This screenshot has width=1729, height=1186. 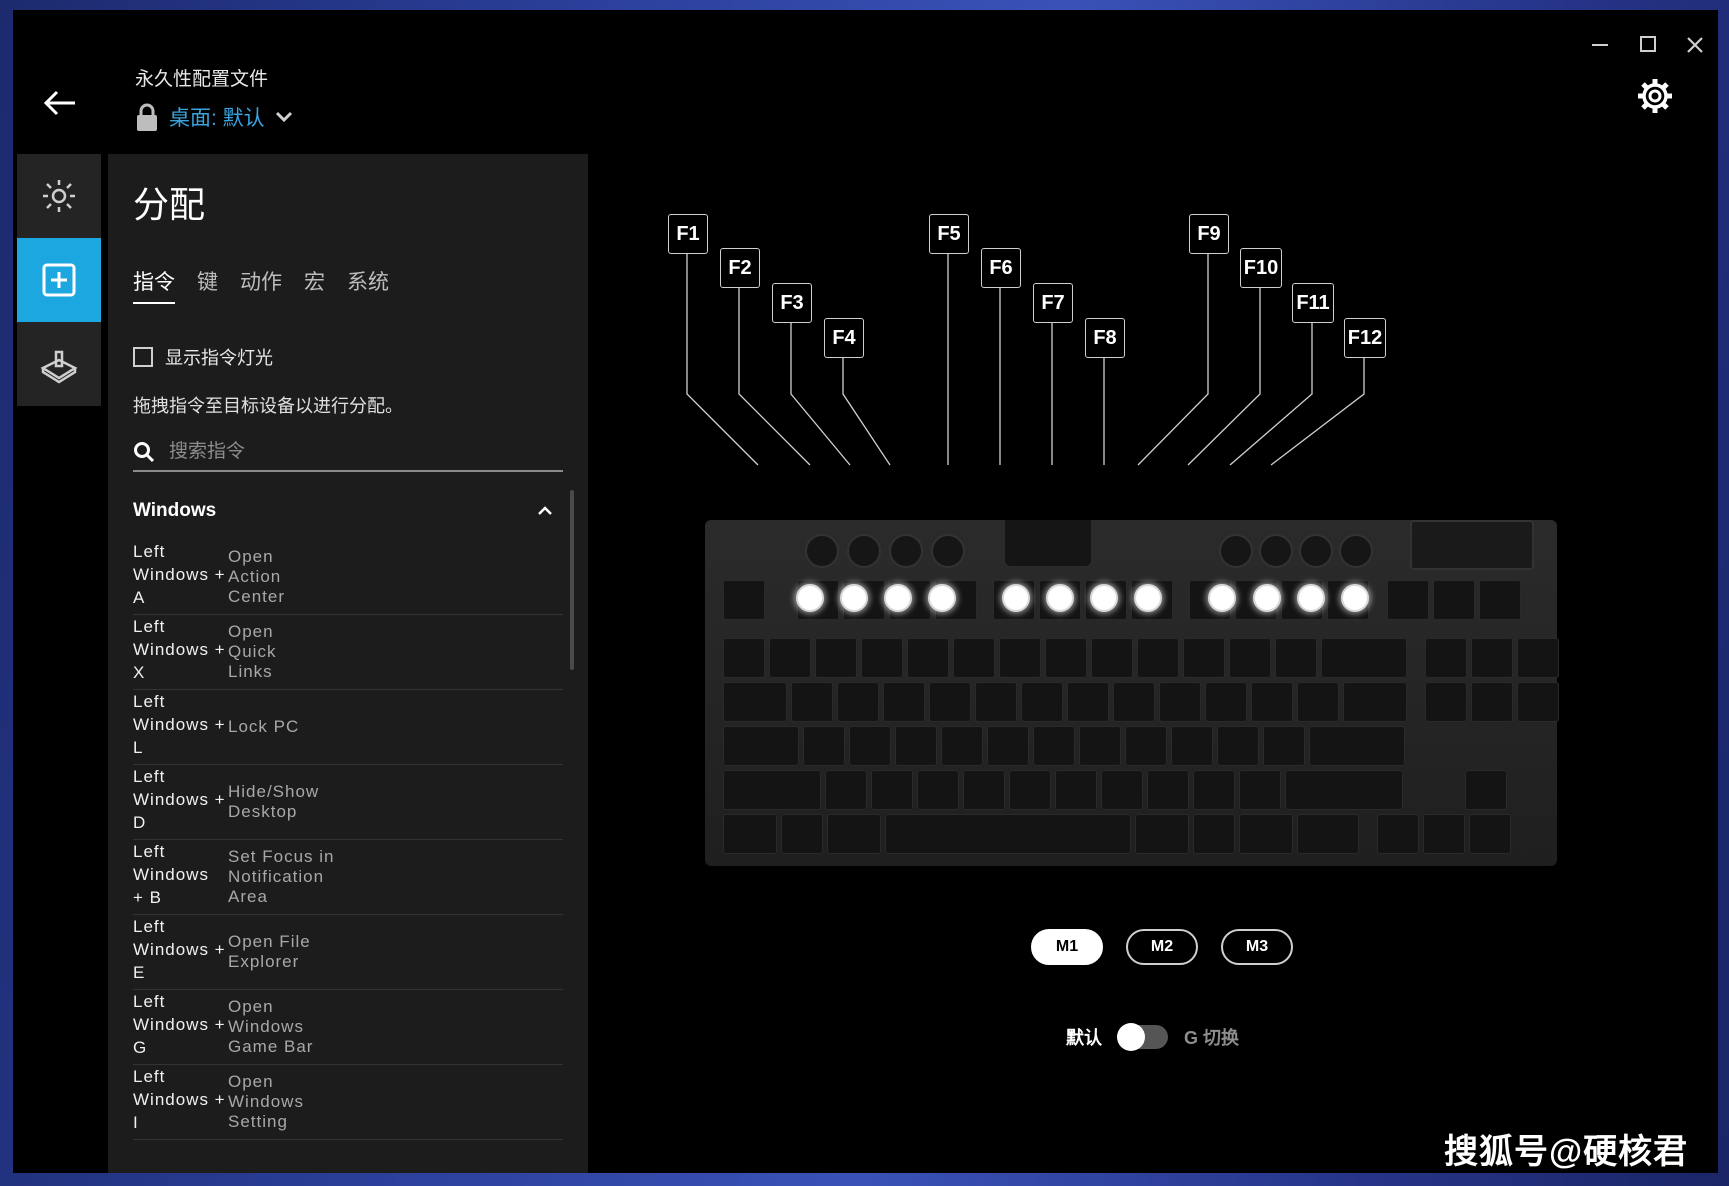 I want to click on memory-m2-button: M2, so click(x=1162, y=947).